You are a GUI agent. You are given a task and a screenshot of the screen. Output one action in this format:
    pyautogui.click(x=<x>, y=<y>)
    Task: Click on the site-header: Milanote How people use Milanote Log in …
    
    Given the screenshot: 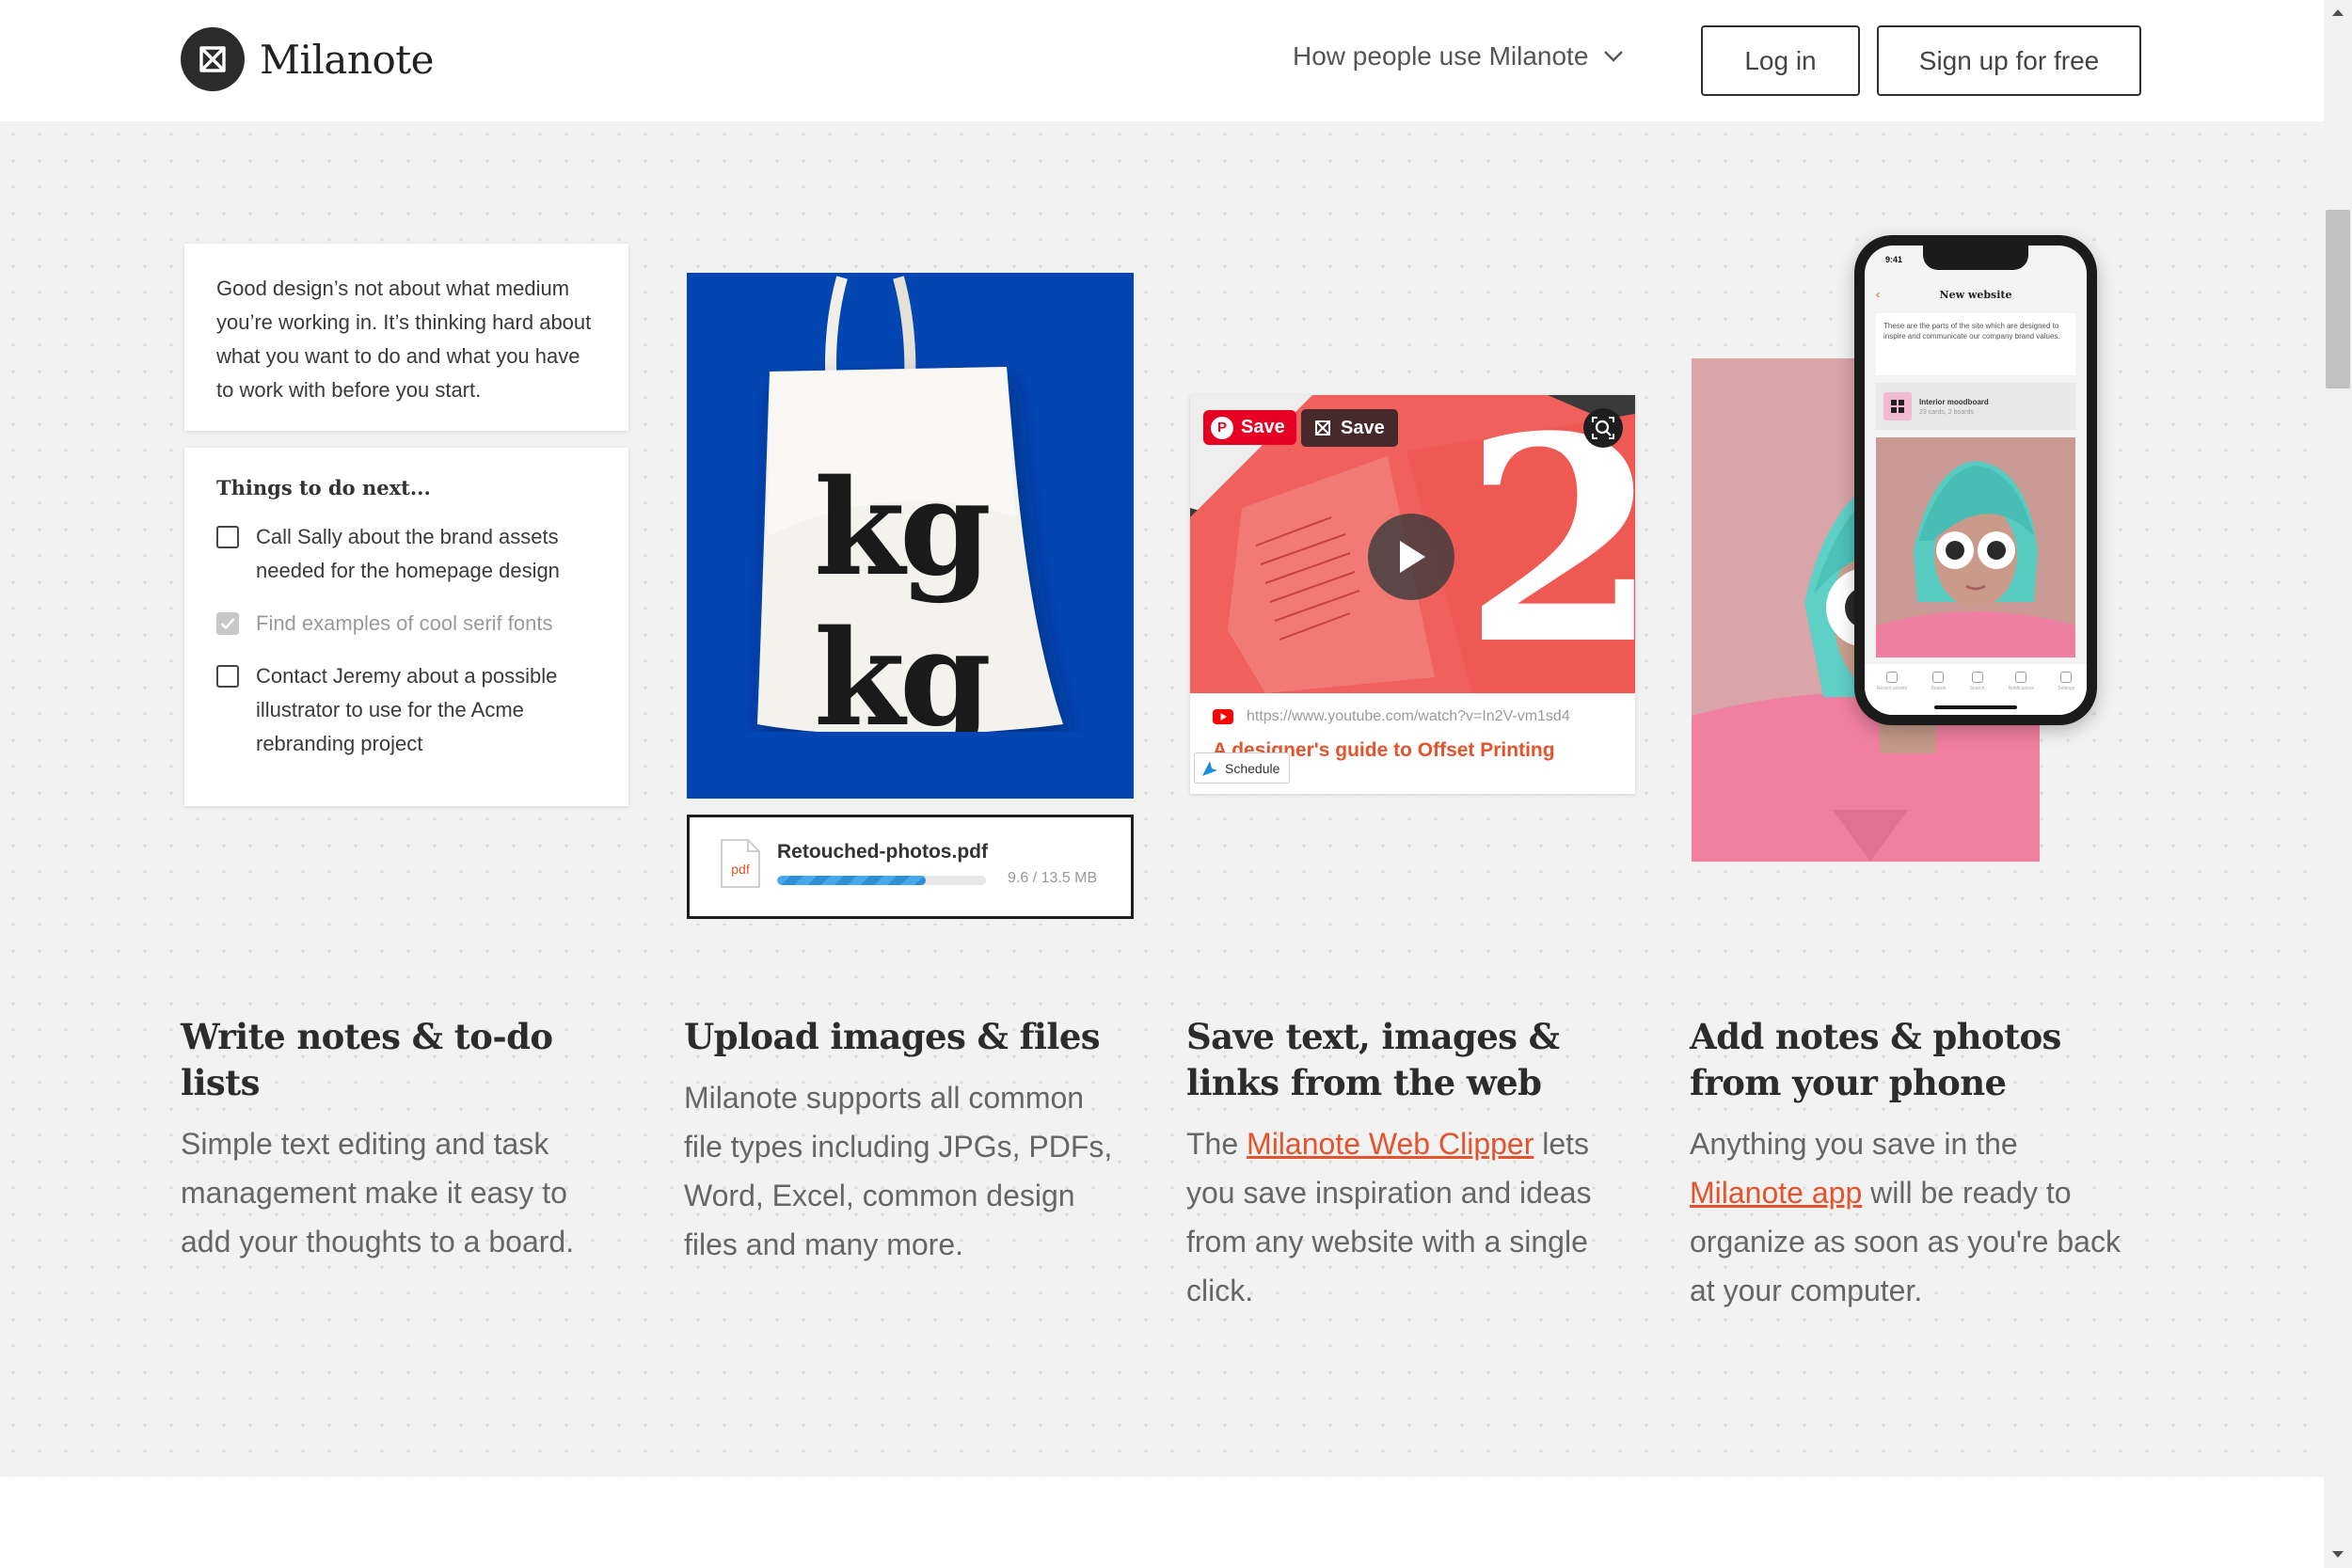 What is the action you would take?
    pyautogui.click(x=1162, y=61)
    